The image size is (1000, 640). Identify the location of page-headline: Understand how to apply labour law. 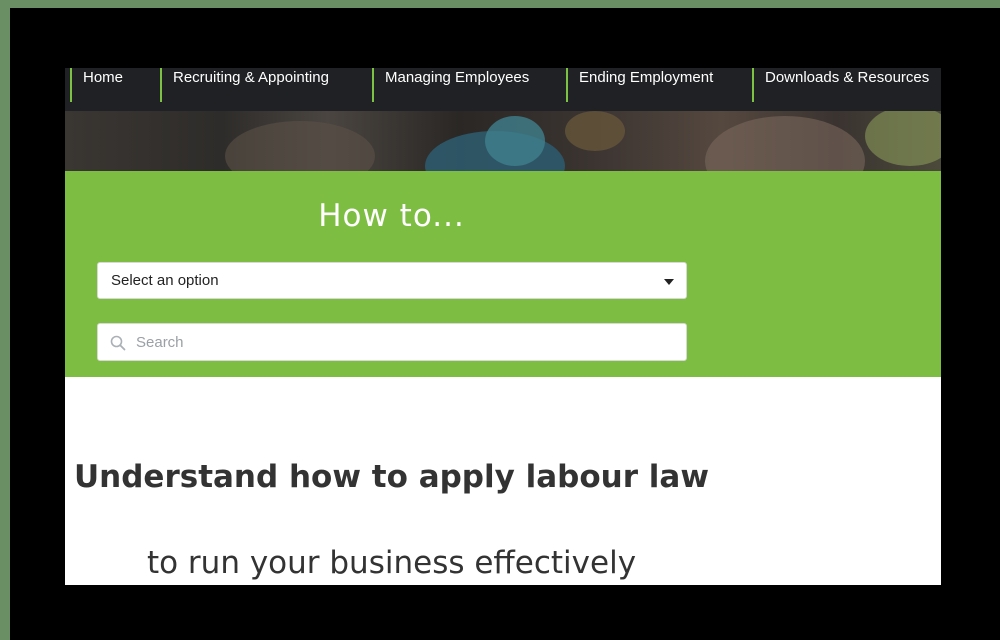
(391, 477).